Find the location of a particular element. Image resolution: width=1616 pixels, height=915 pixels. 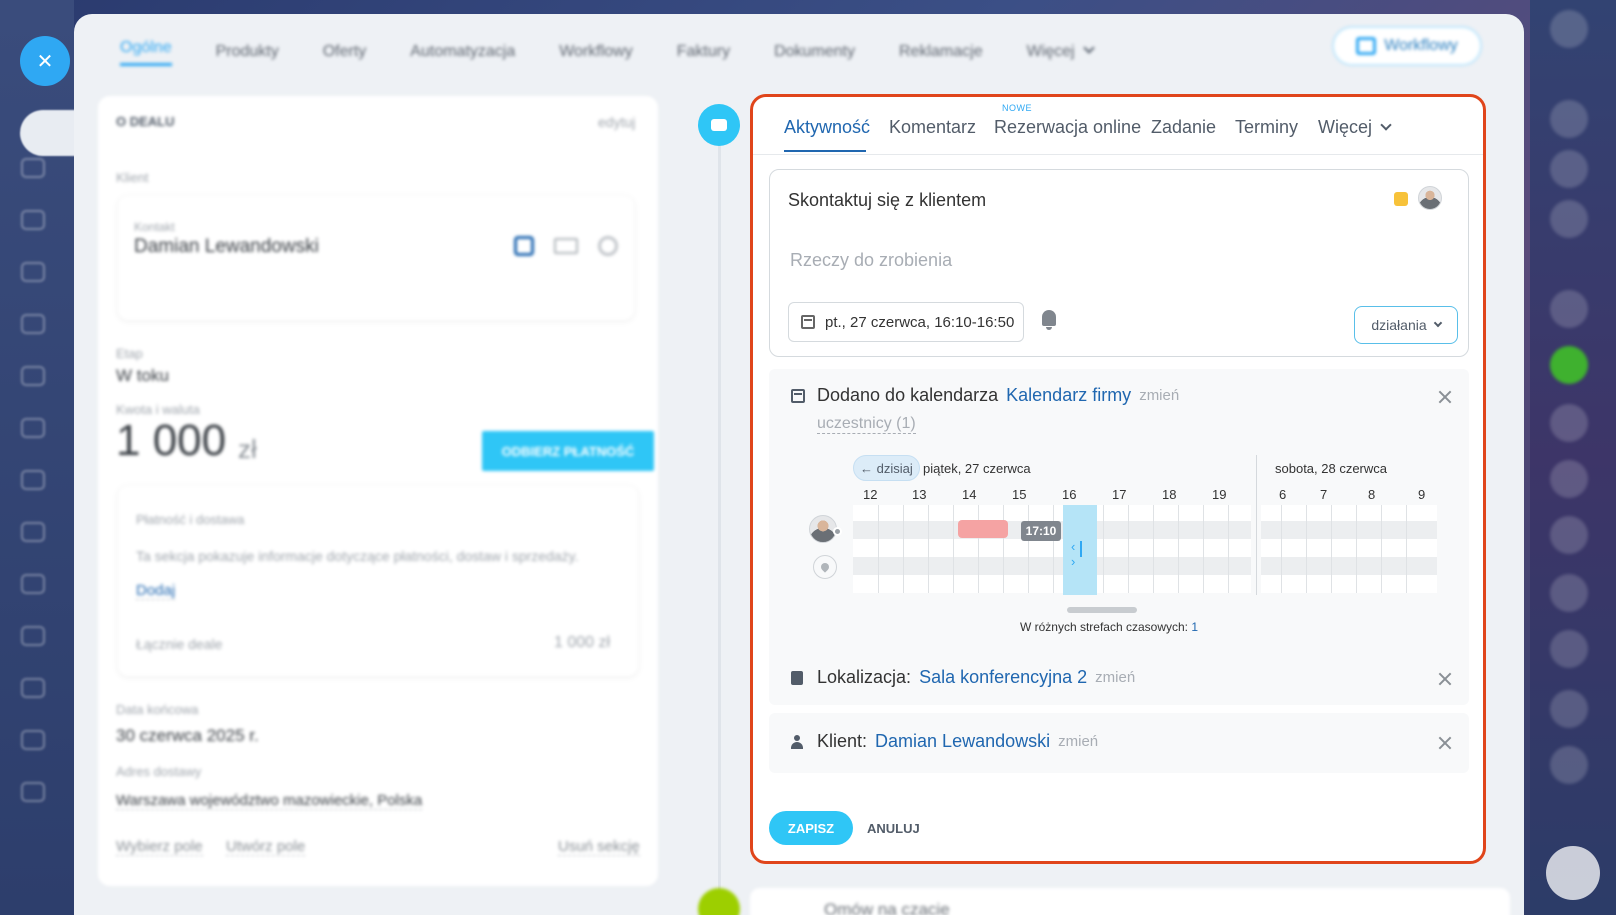

tab-online-booking: Rezerwacja online is located at coordinates (1067, 127).